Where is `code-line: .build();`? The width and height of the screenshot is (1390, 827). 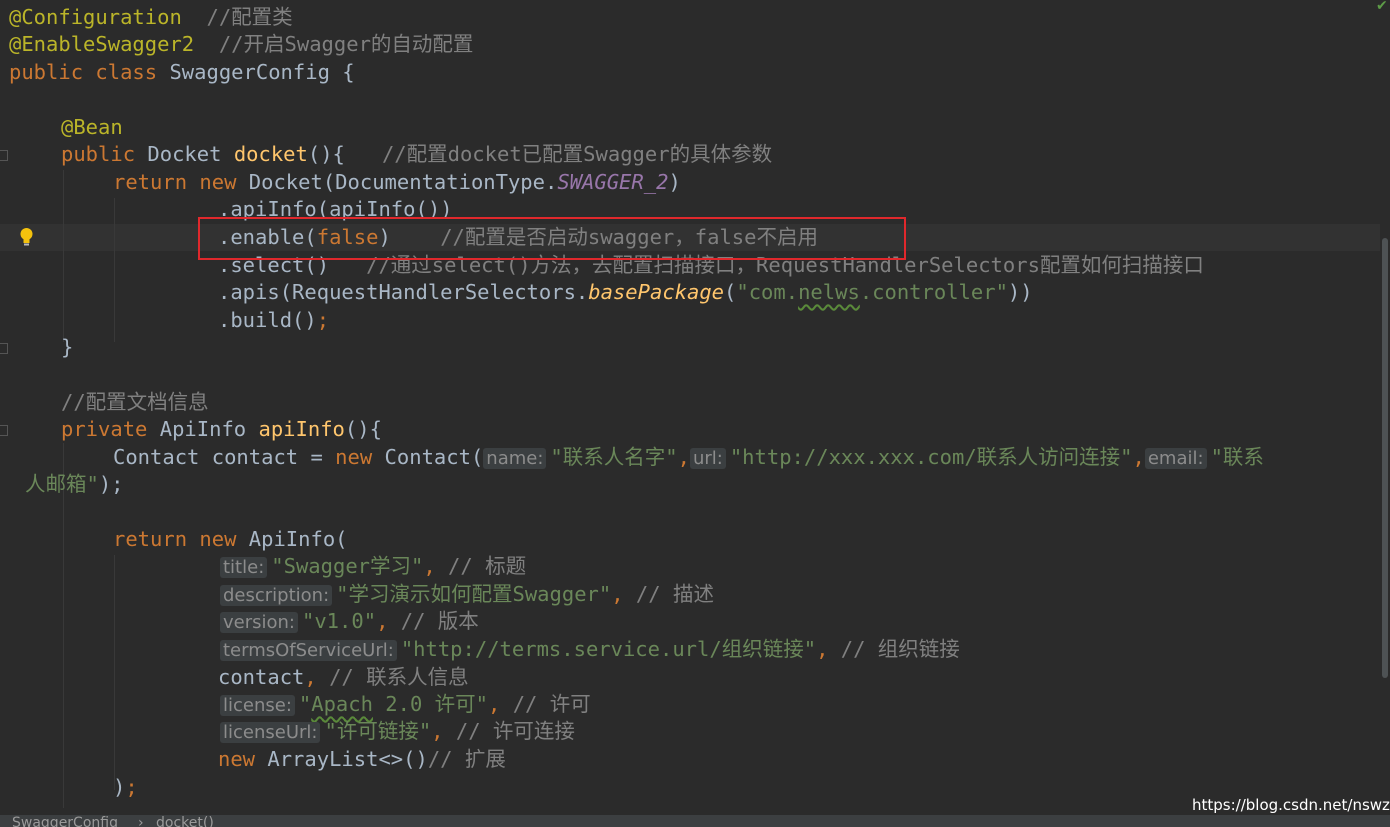
code-line: .build(); is located at coordinates (274, 320).